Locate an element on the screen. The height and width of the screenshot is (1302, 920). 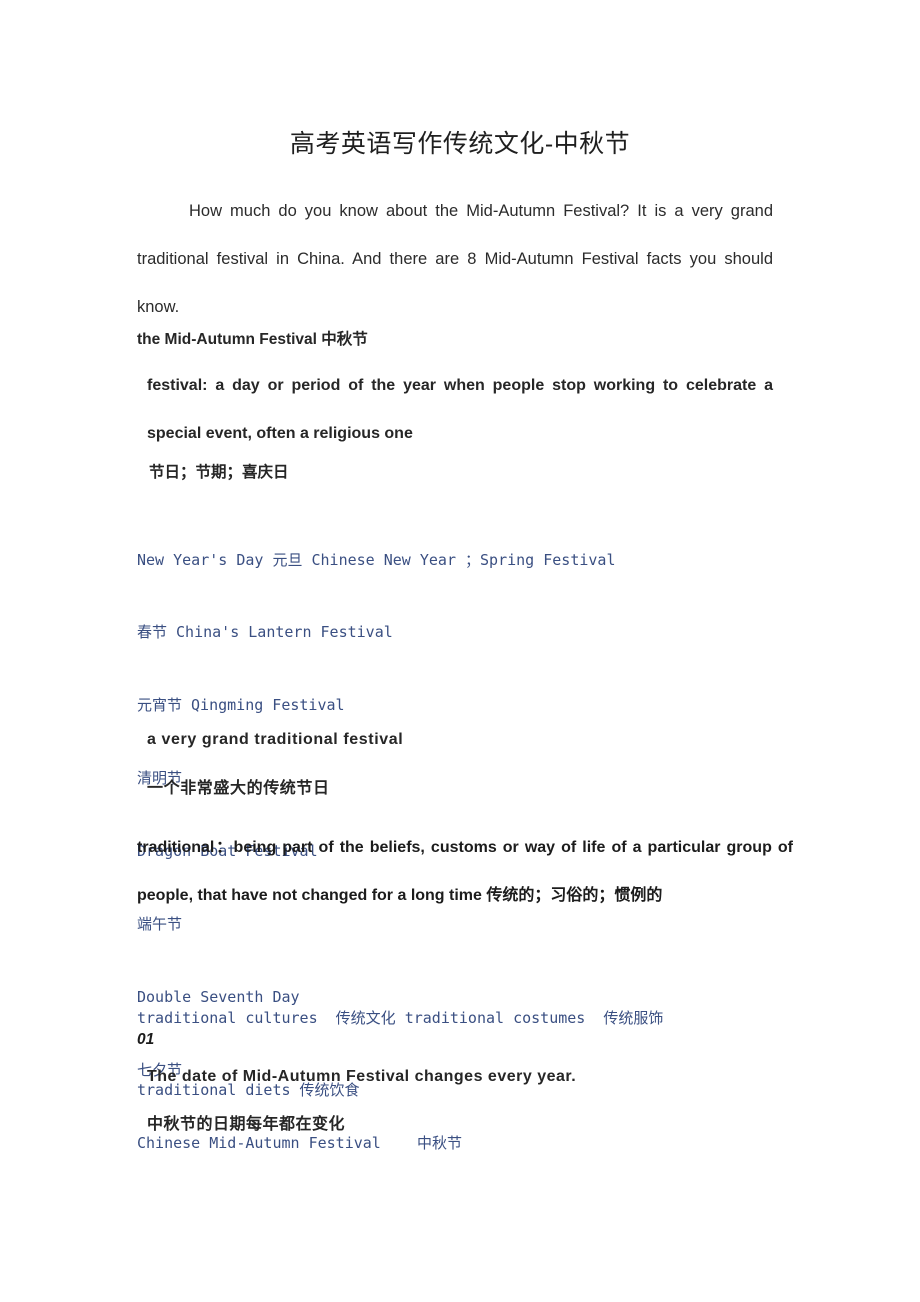
fact-item-chinese: 中秋节的日期每年都在变化 is located at coordinates (246, 1124).